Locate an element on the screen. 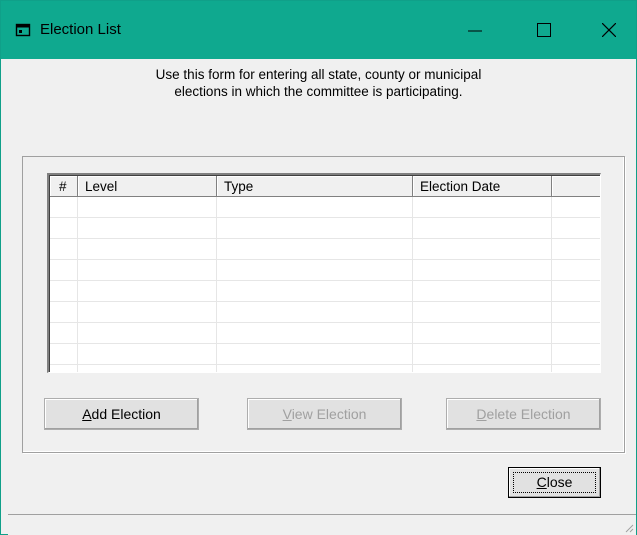  add-election-button: Add Election is located at coordinates (121, 414).